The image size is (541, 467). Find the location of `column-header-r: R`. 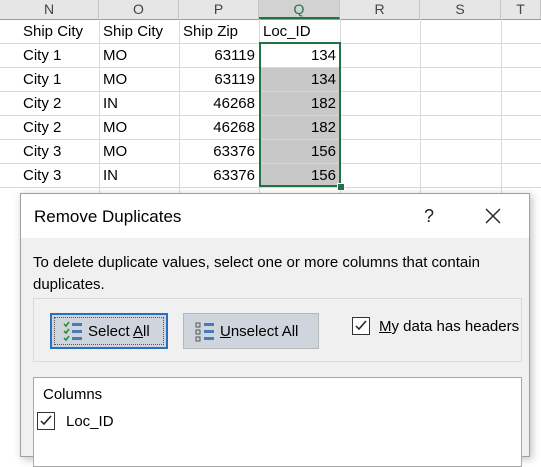

column-header-r: R is located at coordinates (380, 9).